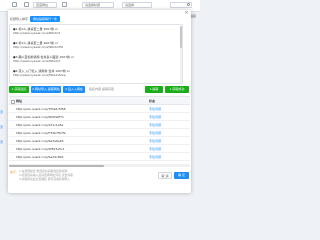  What do you see at coordinates (41, 109) in the screenshot?
I see `row-url: http://pan.quark.cn/s/7f0a6c5f58` at bounding box center [41, 109].